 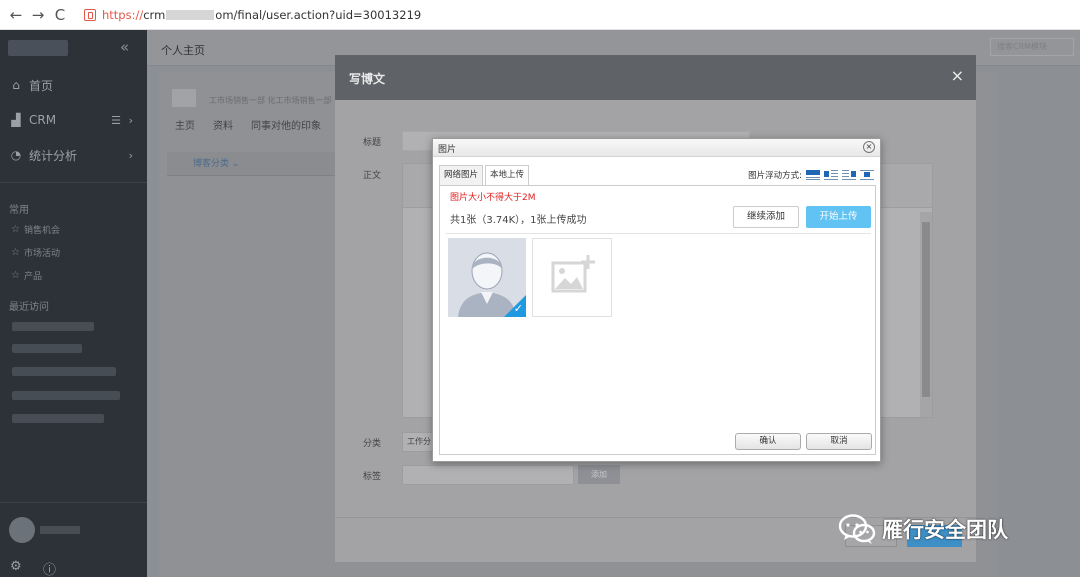 I want to click on sidebar-item-label: CRM, so click(x=43, y=120).